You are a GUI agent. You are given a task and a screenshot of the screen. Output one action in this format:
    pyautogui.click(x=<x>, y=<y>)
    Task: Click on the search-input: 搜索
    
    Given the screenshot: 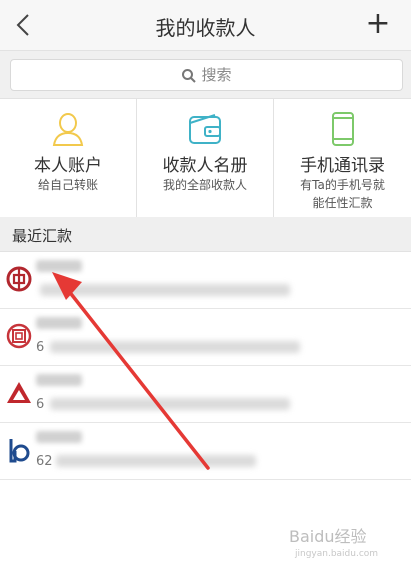 What is the action you would take?
    pyautogui.click(x=206, y=75)
    